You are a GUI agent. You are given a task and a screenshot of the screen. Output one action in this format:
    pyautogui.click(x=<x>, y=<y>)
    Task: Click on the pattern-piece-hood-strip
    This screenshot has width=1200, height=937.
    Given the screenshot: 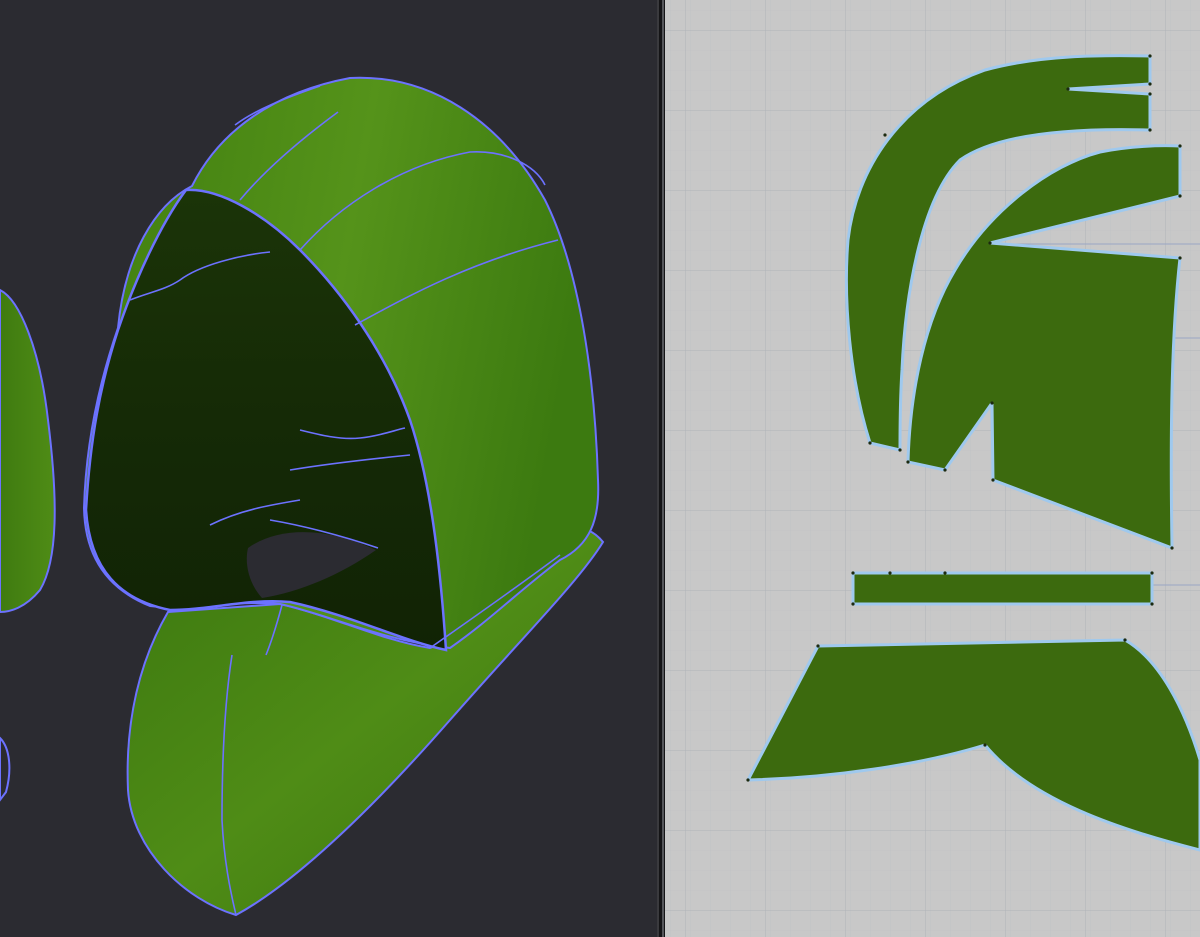 What is the action you would take?
    pyautogui.click(x=1002, y=588)
    